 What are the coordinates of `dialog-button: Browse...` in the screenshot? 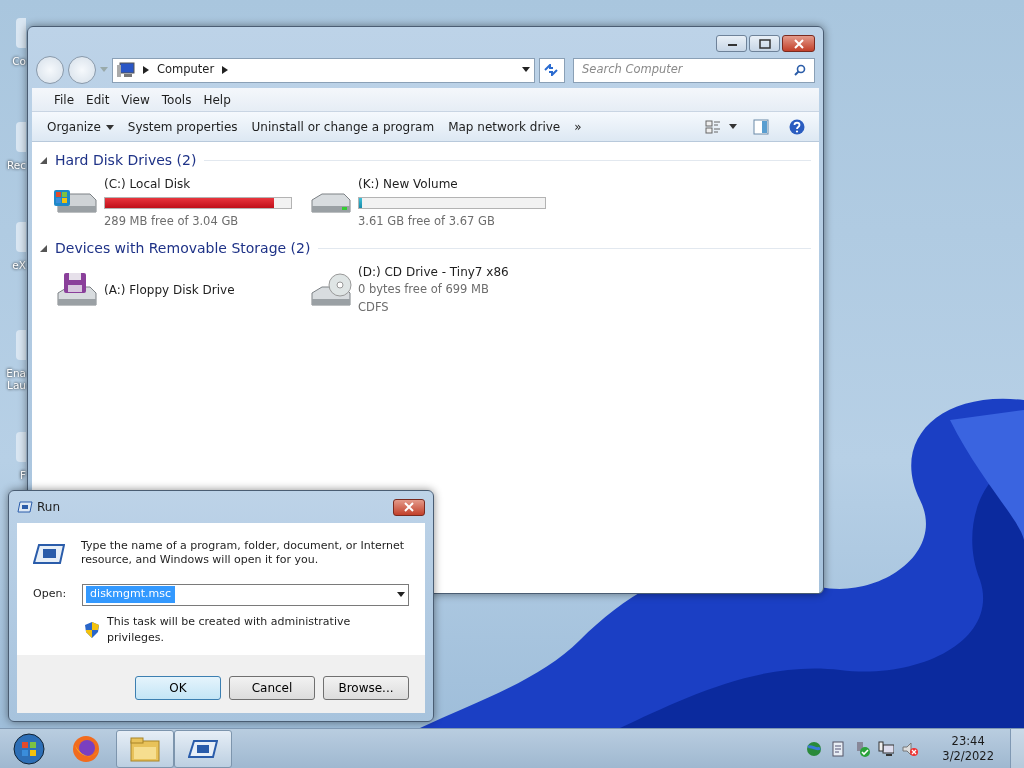 It's located at (366, 687).